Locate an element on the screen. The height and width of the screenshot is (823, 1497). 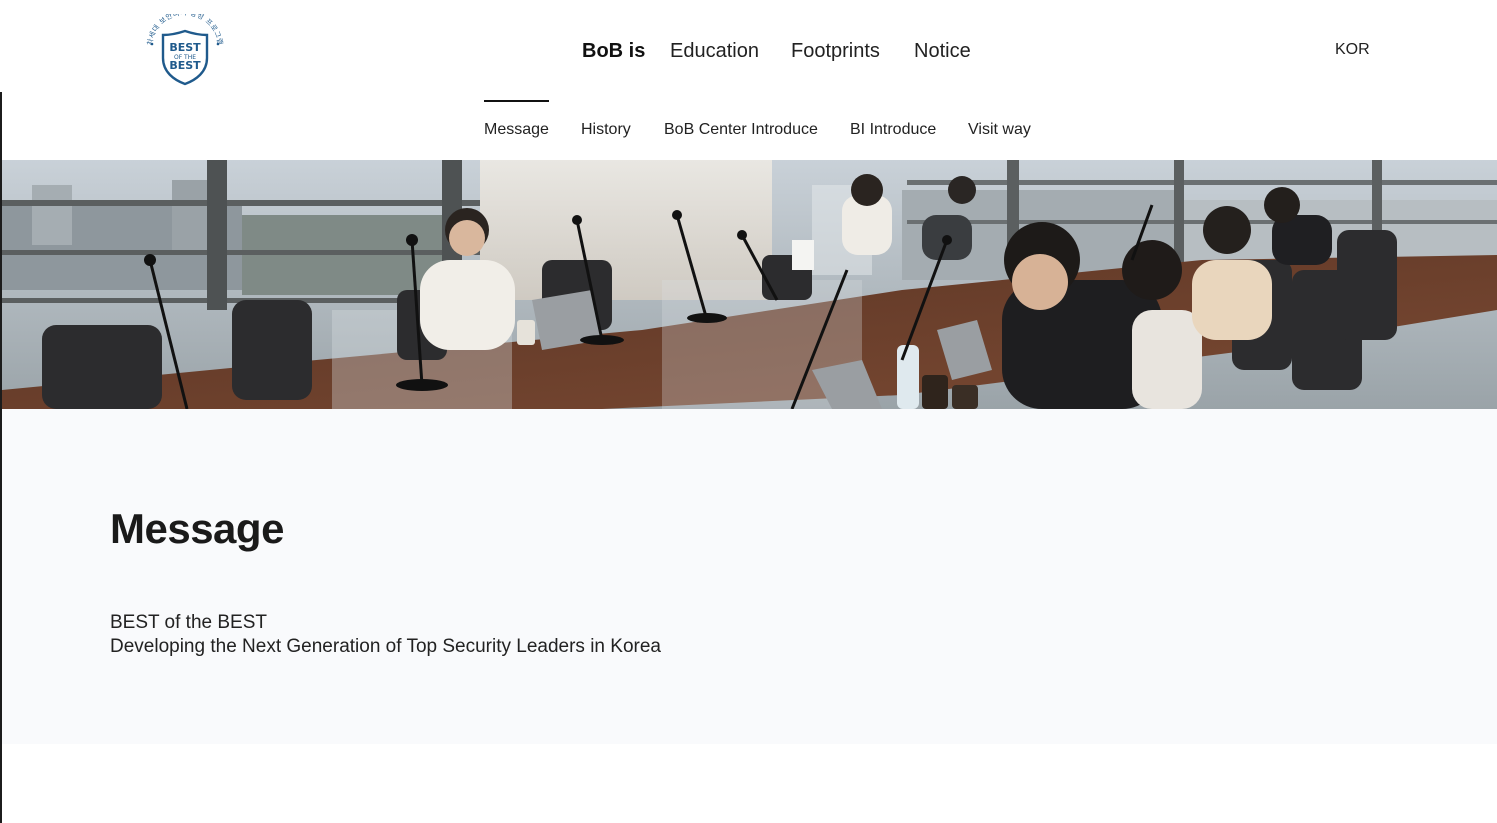
nav-footprints: Footprints is located at coordinates (835, 51).